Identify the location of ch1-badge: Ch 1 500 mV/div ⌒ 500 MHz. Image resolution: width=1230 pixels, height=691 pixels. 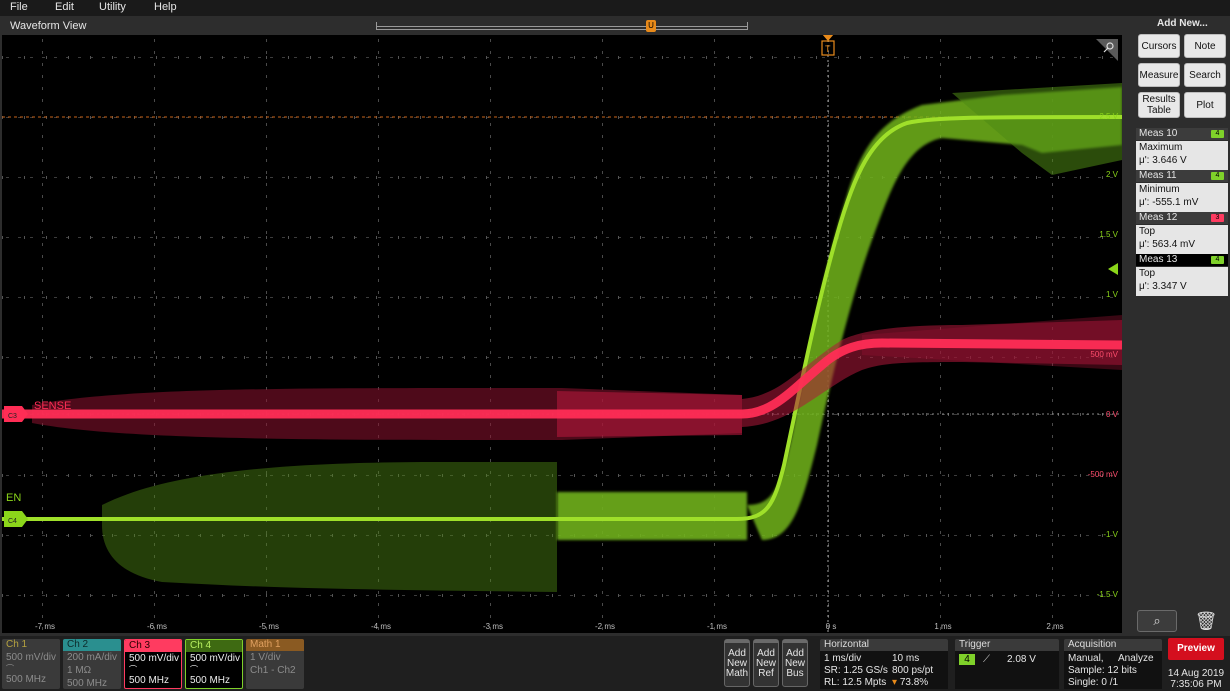
(31, 664).